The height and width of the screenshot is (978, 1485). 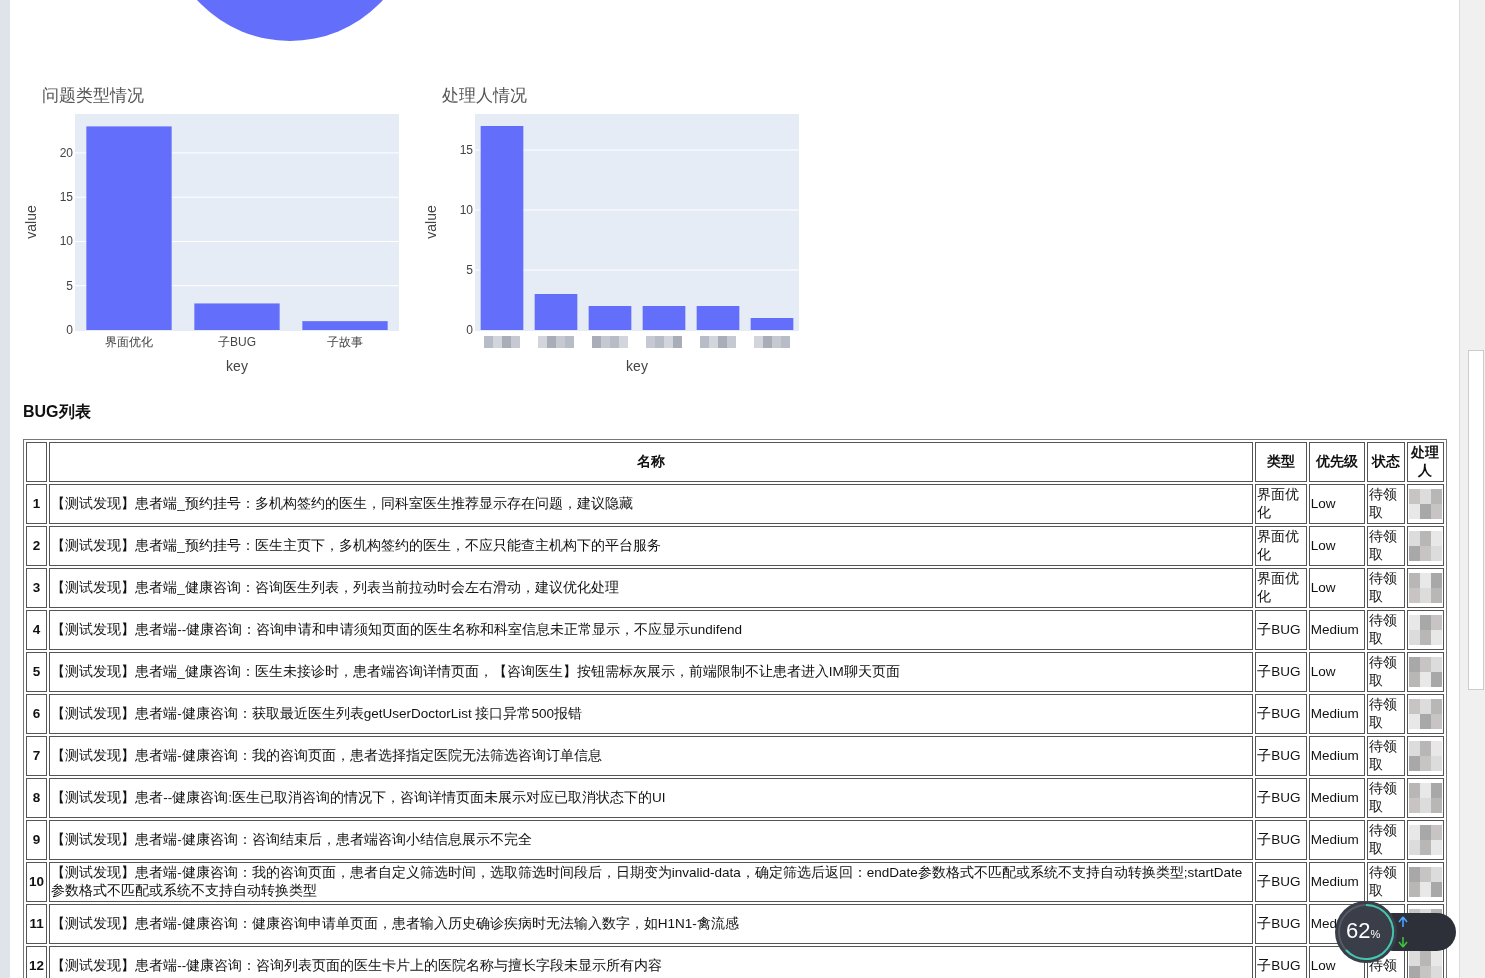 I want to click on table-cell: 【测试发现】患者端_预约挂号：多机构签约的医生，同科室医生推荐显示存在问题，建议隐藏, so click(x=651, y=504).